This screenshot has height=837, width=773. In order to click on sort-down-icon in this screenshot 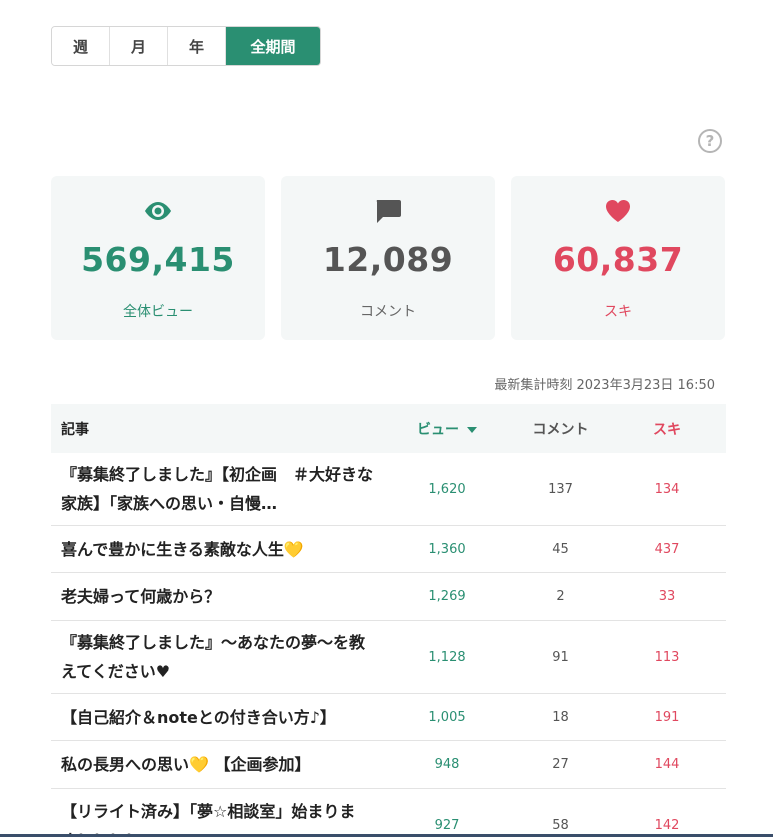, I will do `click(472, 429)`.